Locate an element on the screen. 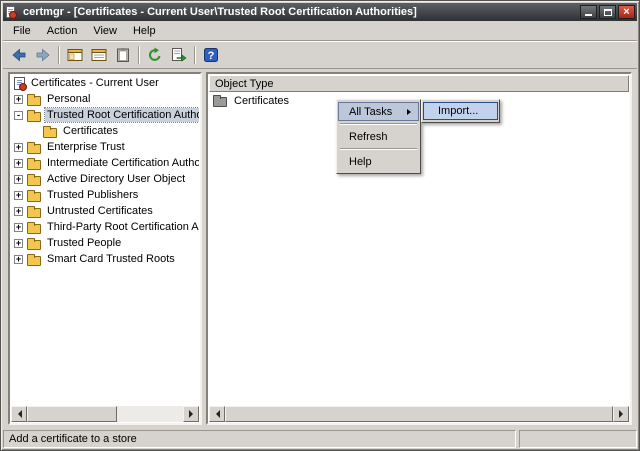 This screenshot has width=640, height=451. tree-item-certificates-current-user: Certificates - Current User is located at coordinates (105, 83).